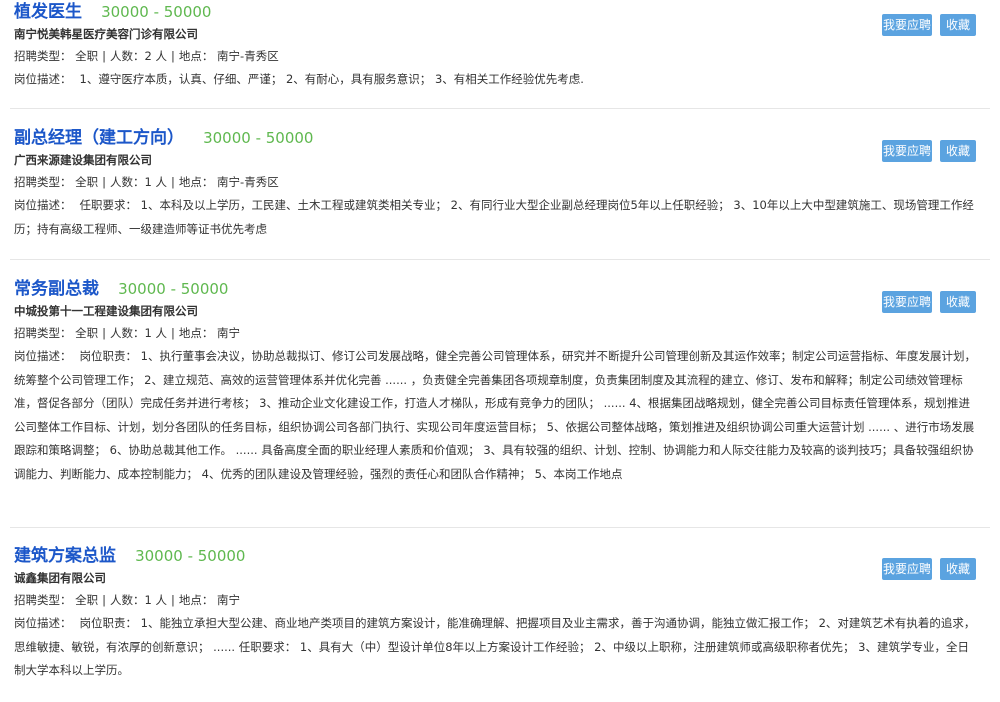 The height and width of the screenshot is (702, 1000). What do you see at coordinates (156, 56) in the screenshot?
I see `job-count: 2 人` at bounding box center [156, 56].